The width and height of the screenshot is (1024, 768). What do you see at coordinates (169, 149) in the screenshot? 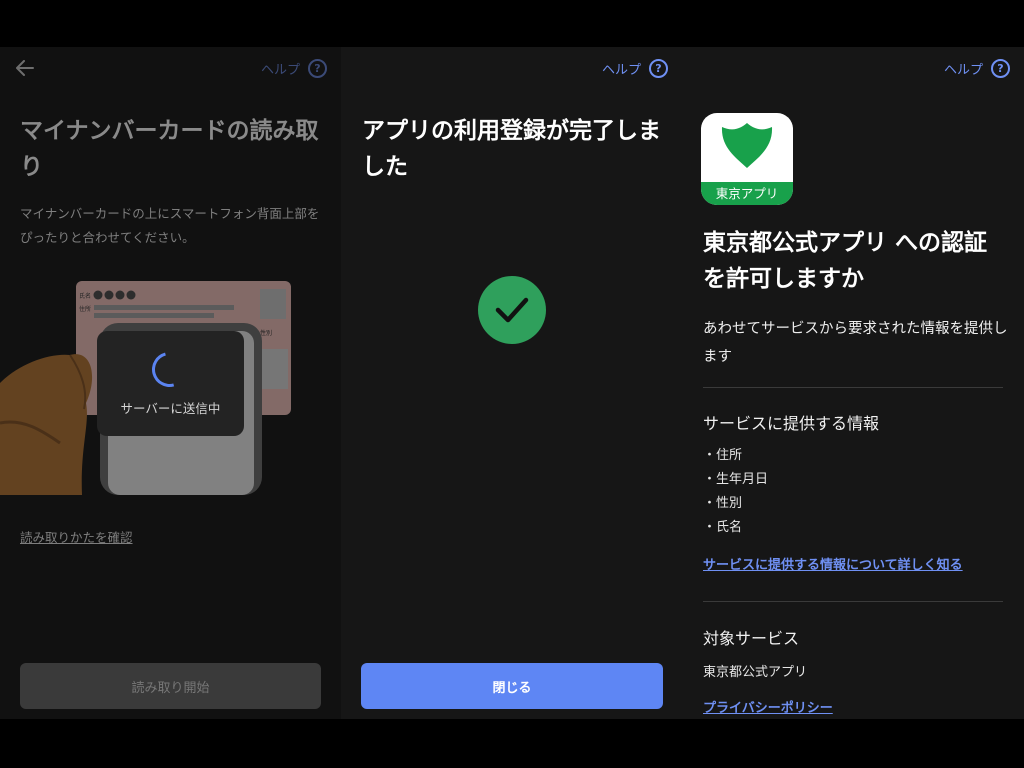
I see `page-title: マイナンバーカードの読み取り` at bounding box center [169, 149].